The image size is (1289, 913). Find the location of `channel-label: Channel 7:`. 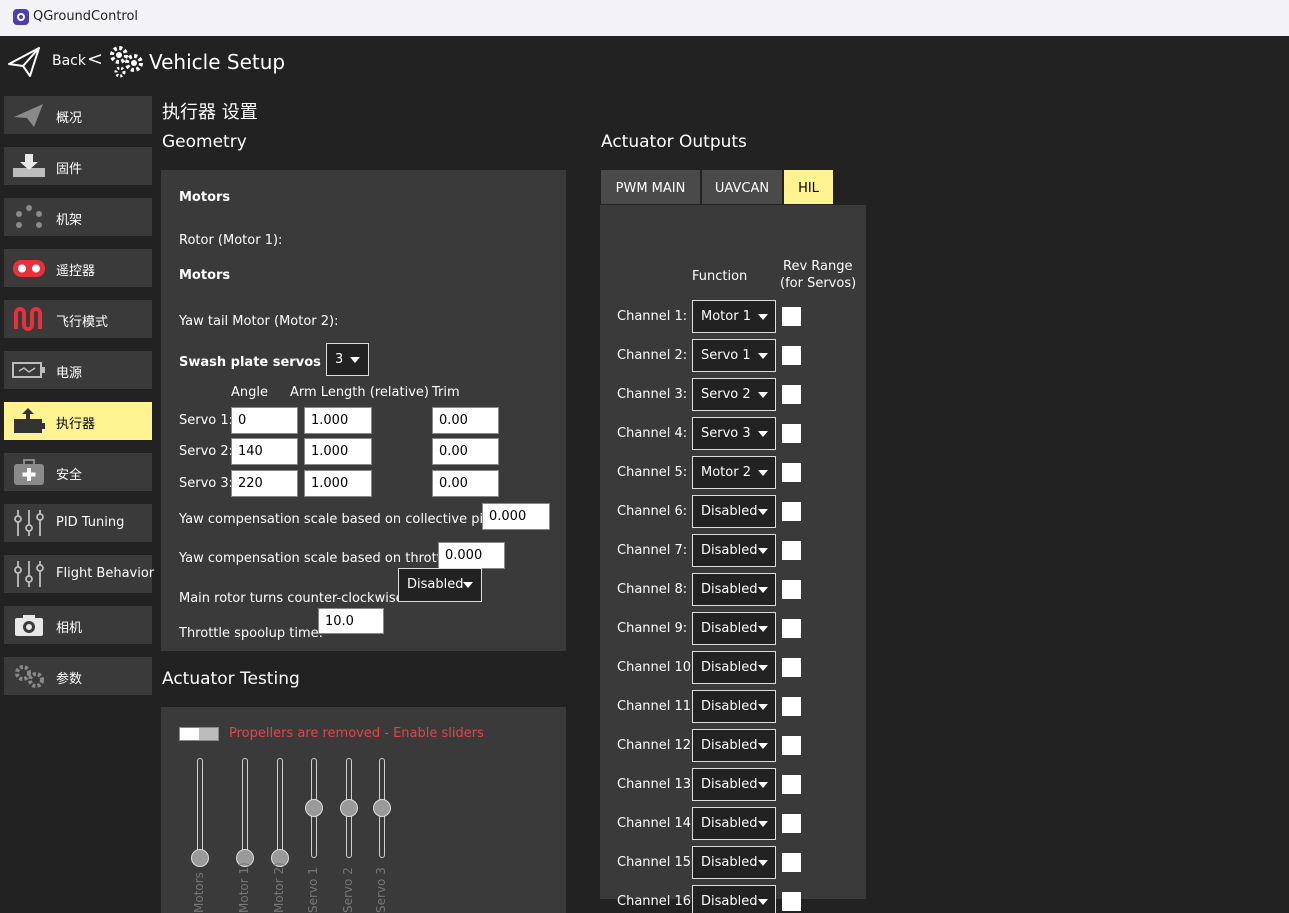

channel-label: Channel 7: is located at coordinates (652, 550).